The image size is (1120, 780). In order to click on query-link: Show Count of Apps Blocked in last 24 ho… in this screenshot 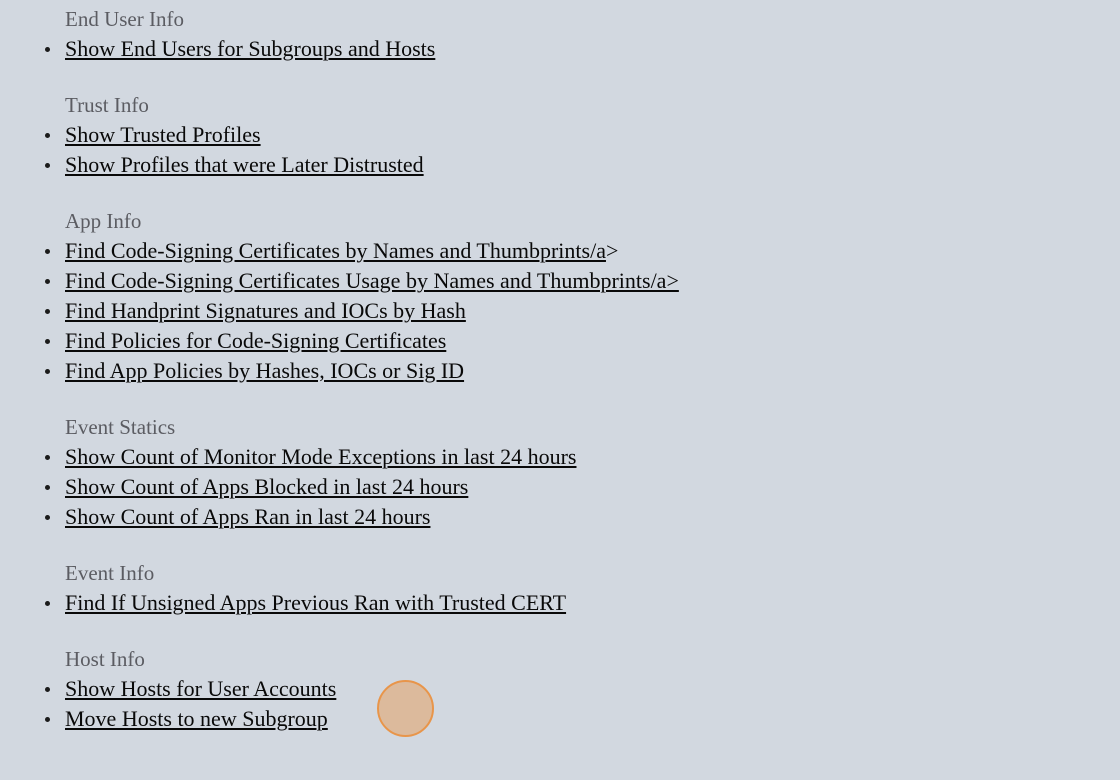, I will do `click(266, 486)`.